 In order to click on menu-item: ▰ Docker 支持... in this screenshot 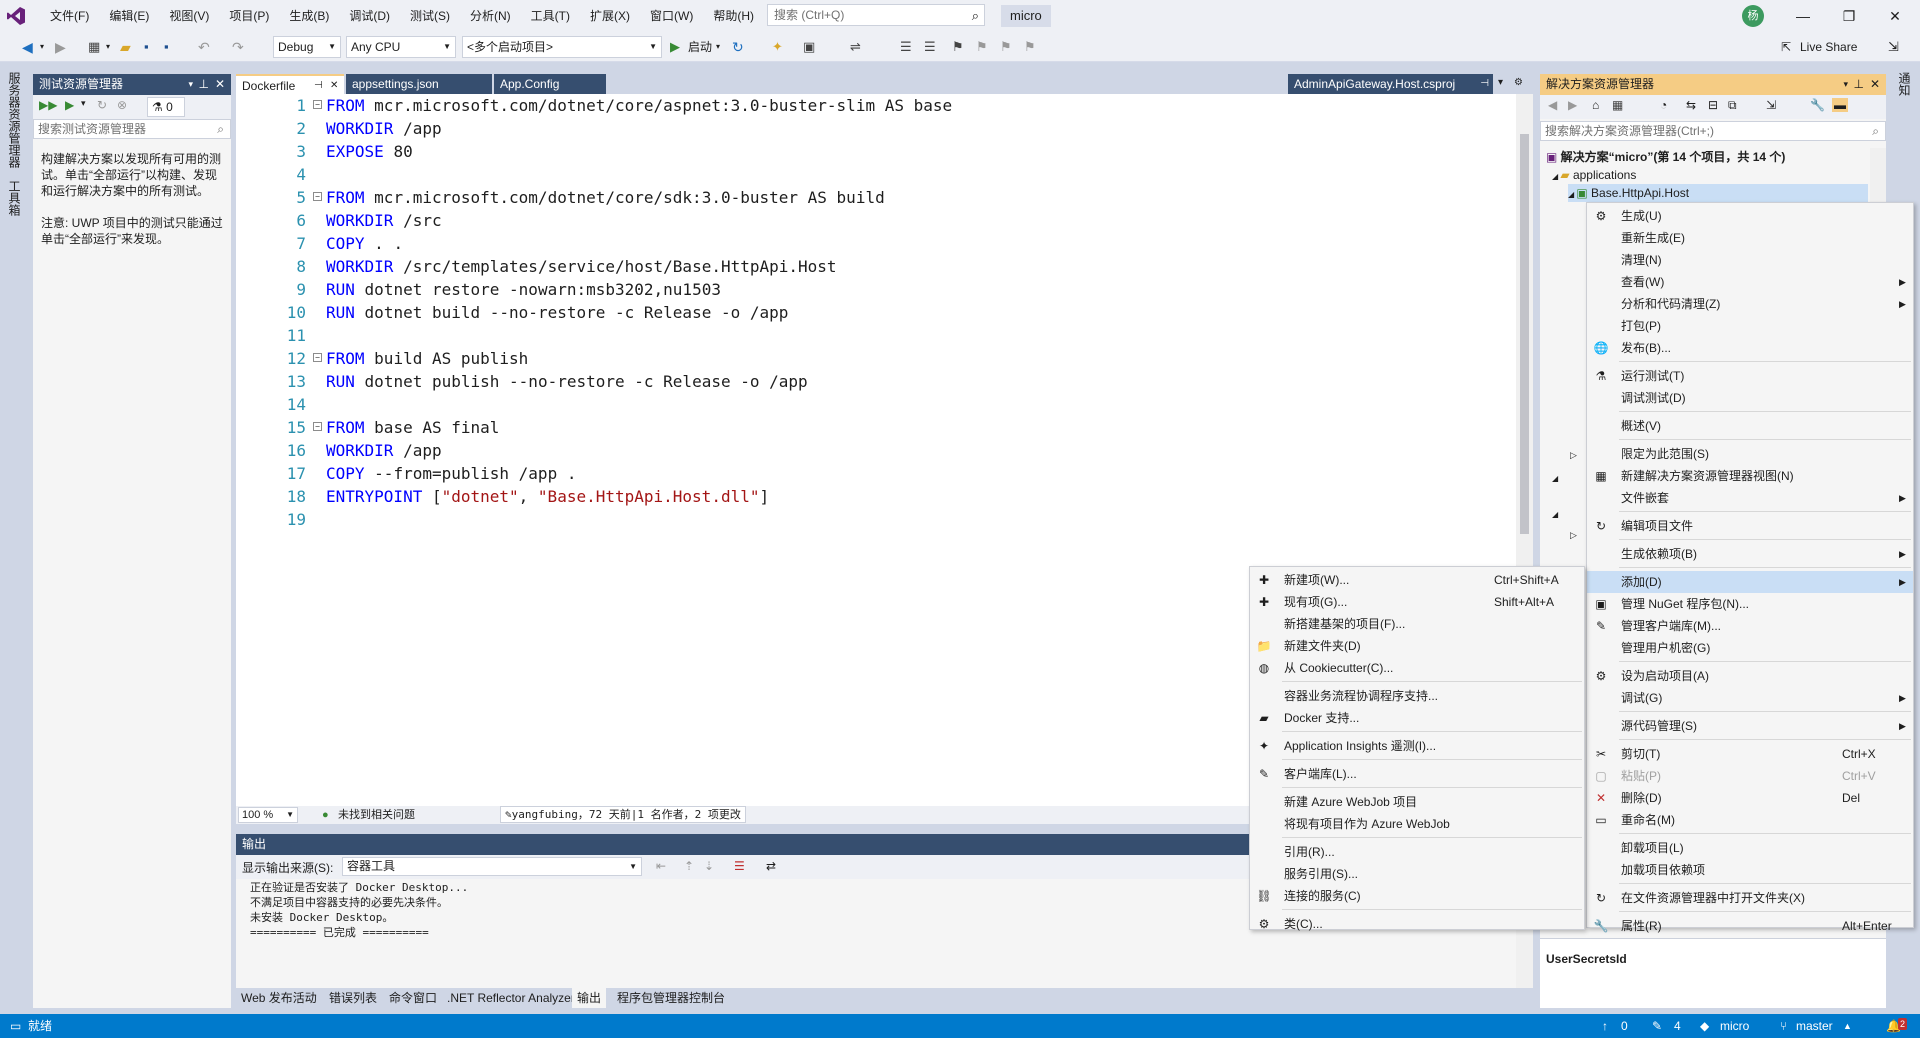, I will do `click(1417, 718)`.